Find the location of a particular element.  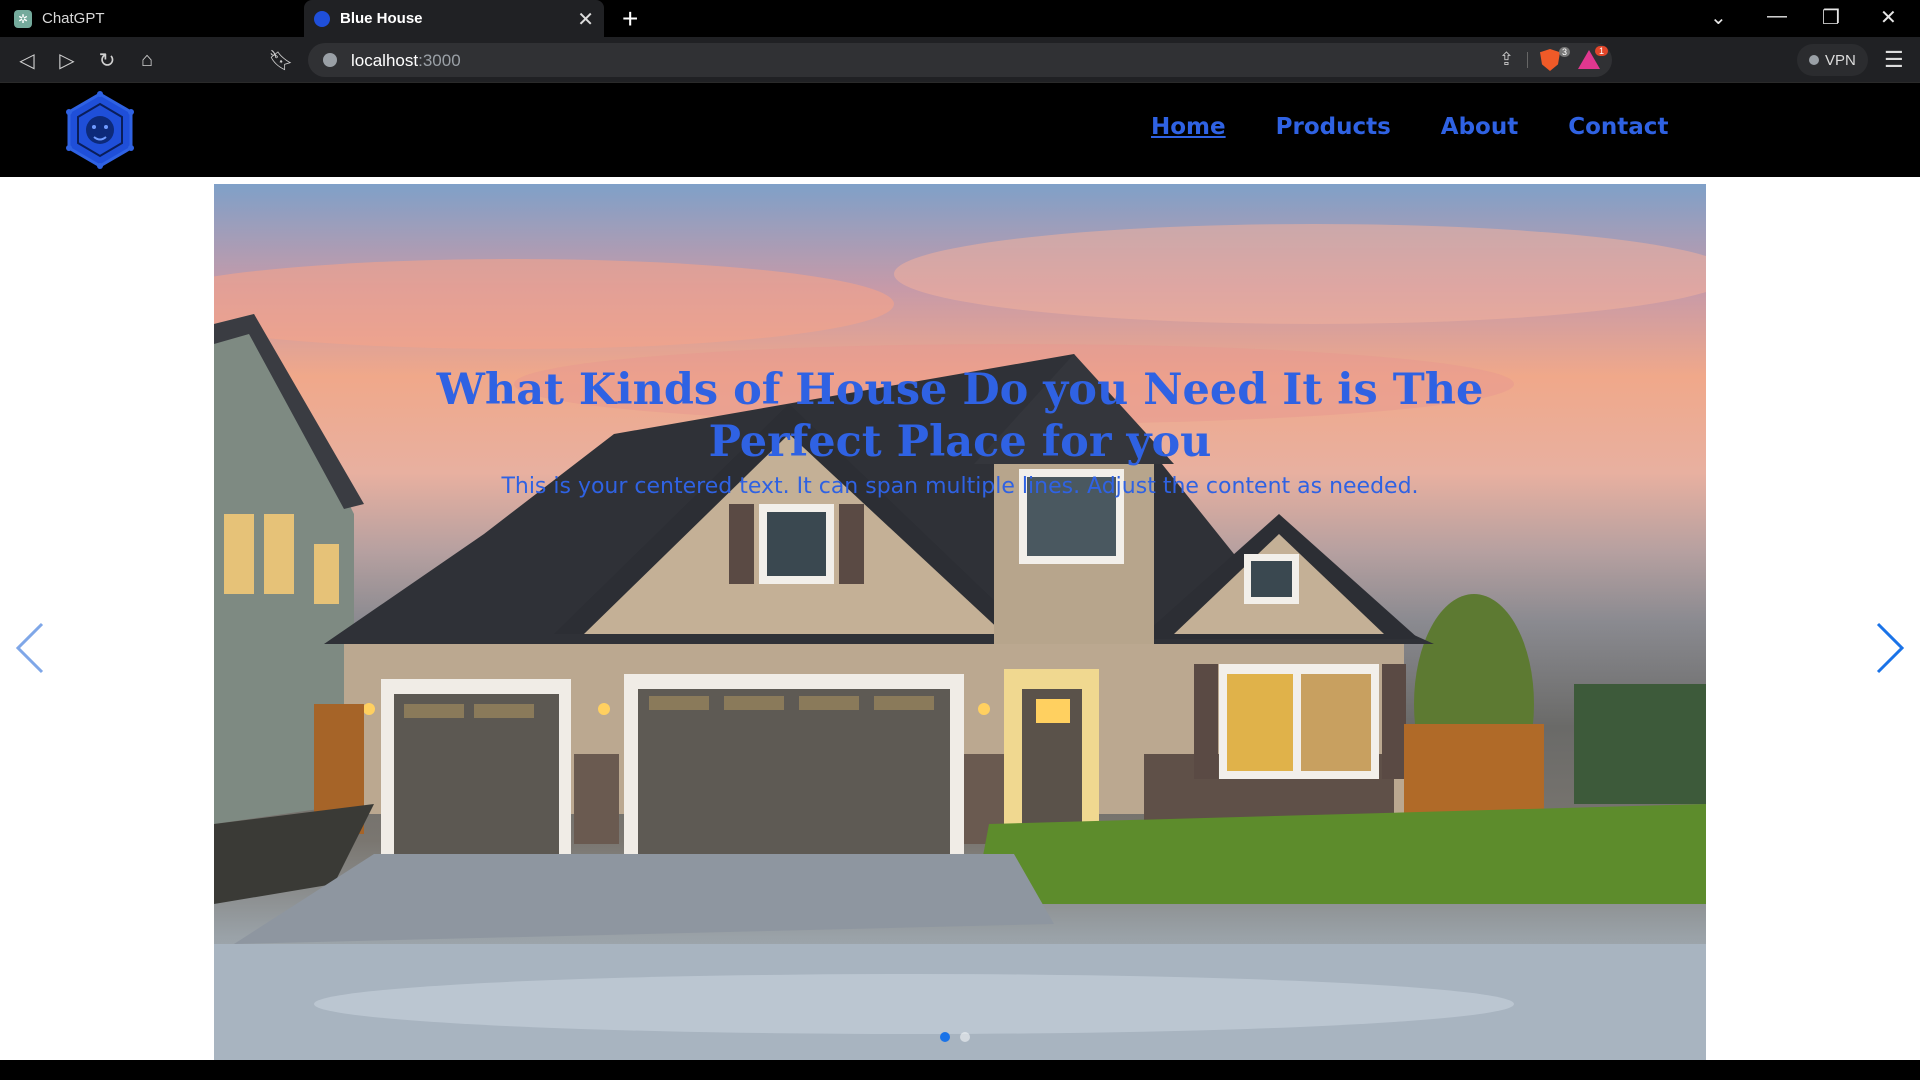

new-tab-icon: + is located at coordinates (630, 19).